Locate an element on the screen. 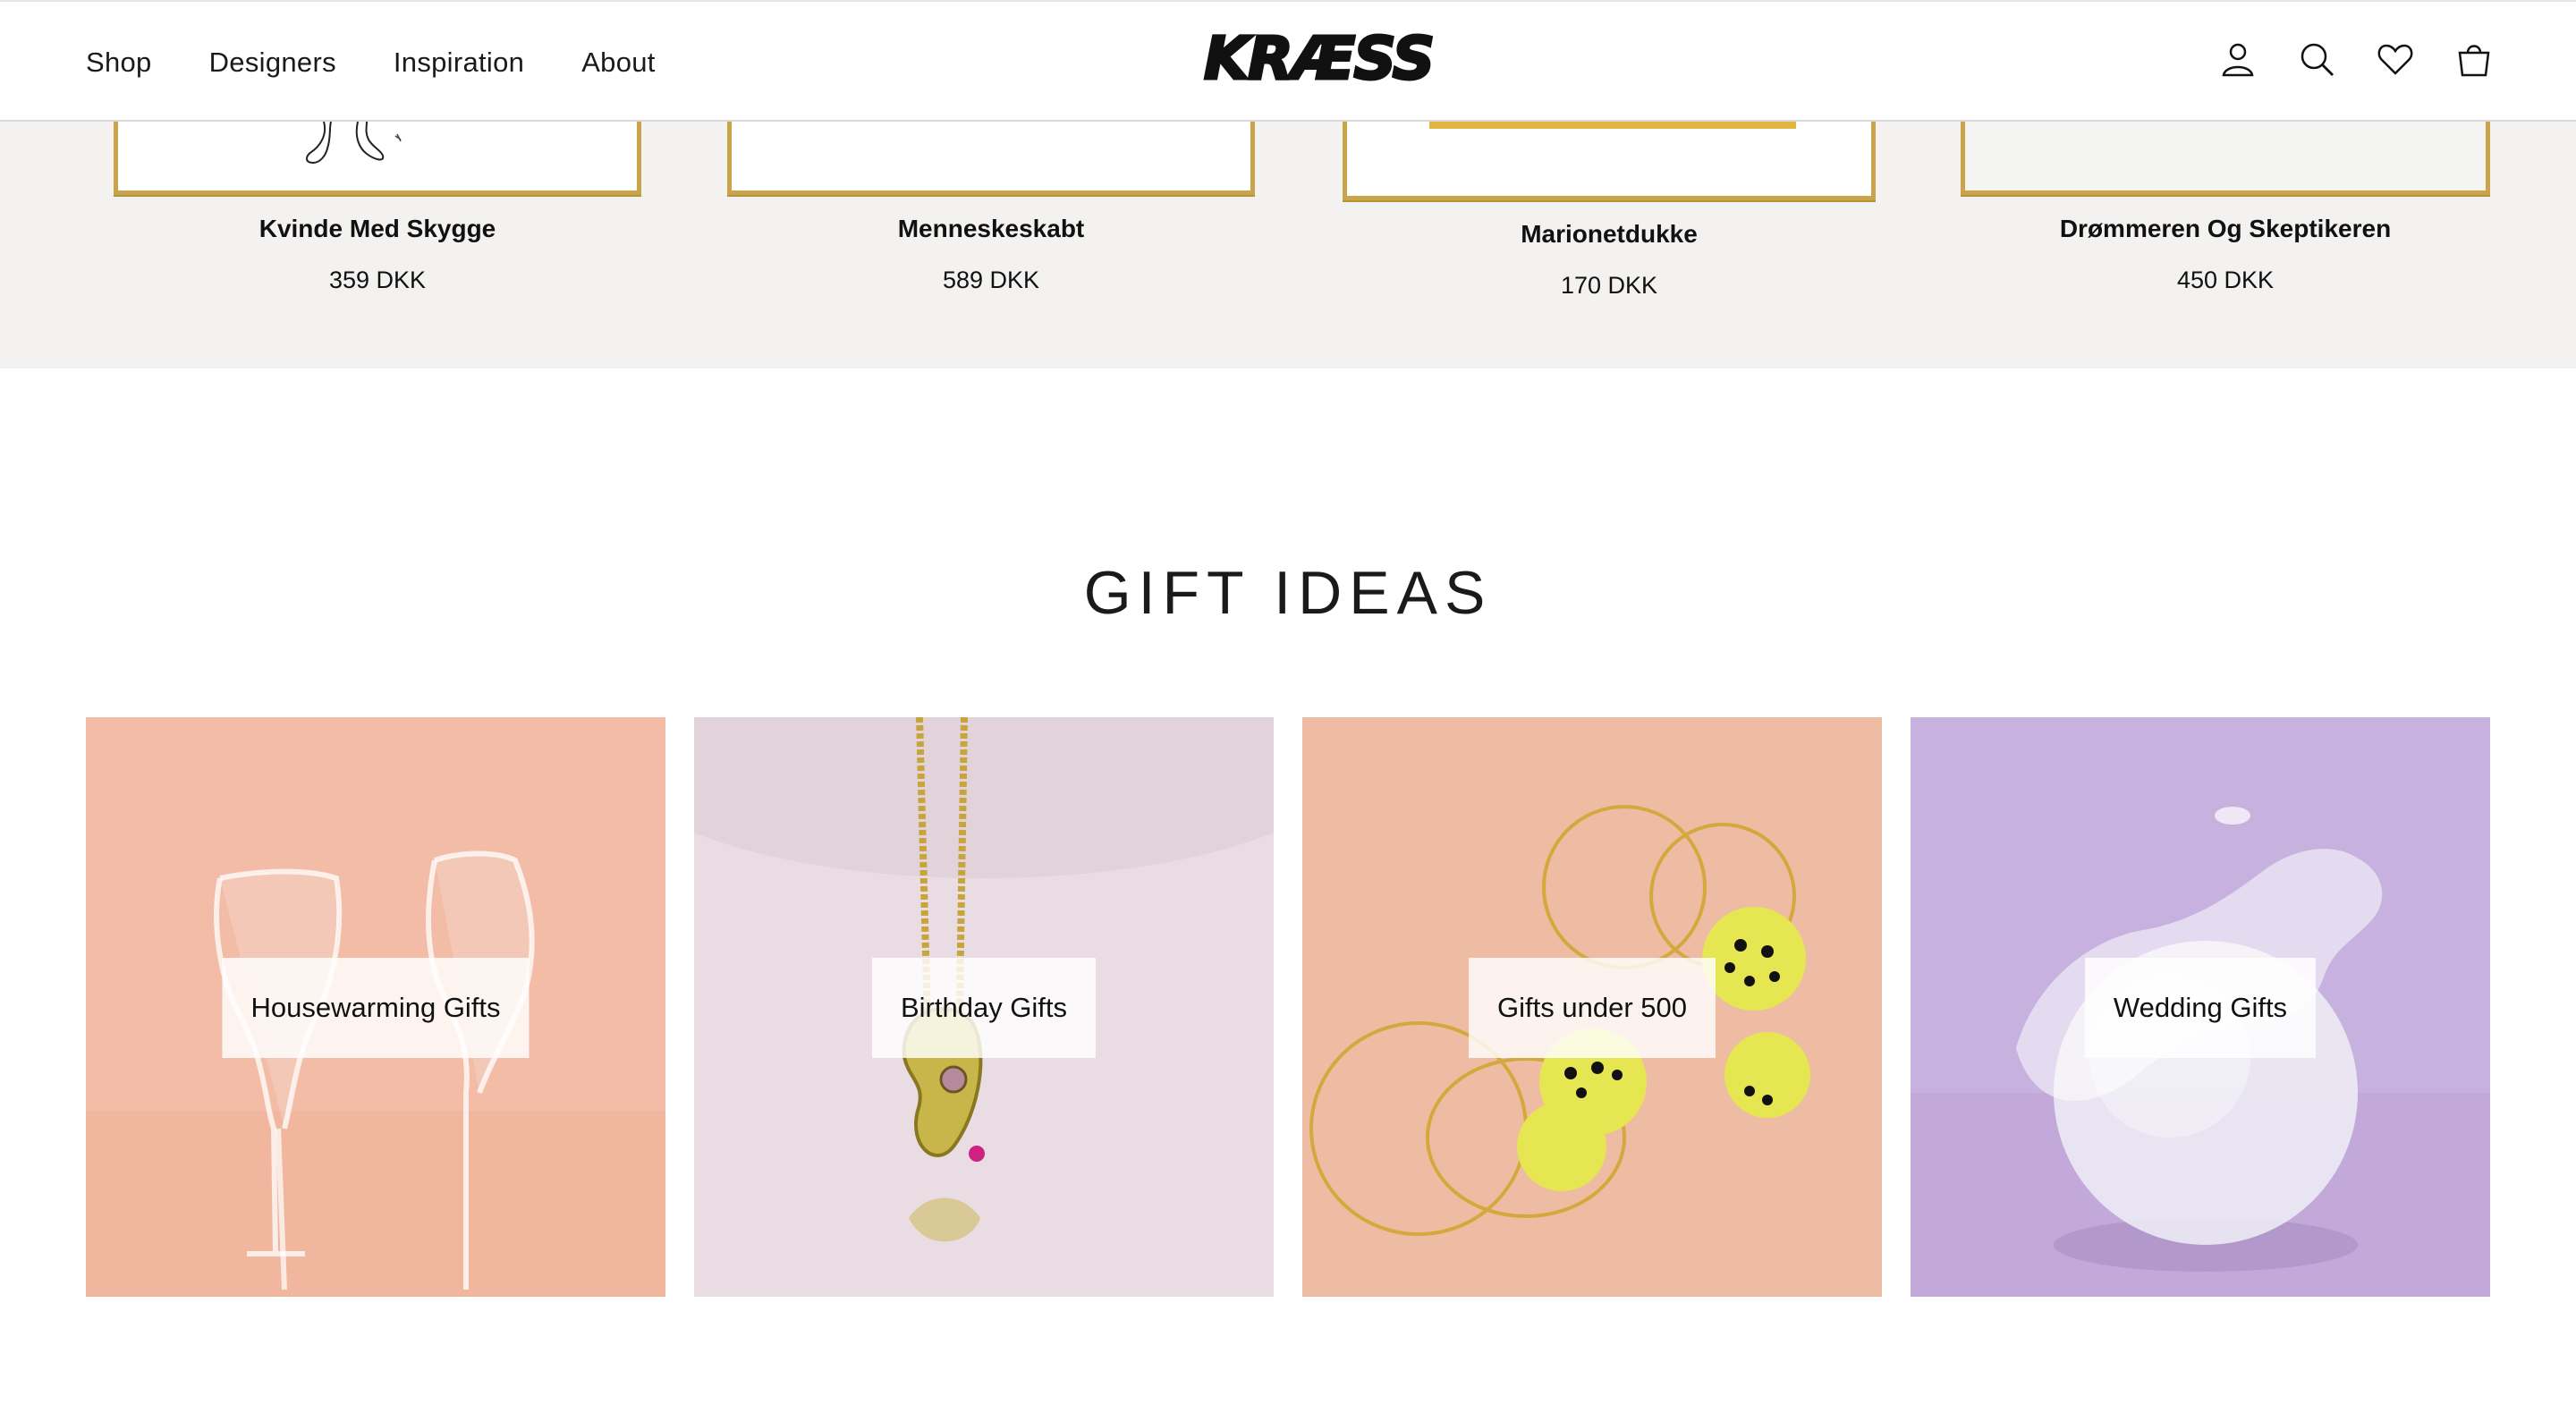 This screenshot has height=1413, width=2576. gift-tile-housewarming: Housewarming Gifts is located at coordinates (375, 1007).